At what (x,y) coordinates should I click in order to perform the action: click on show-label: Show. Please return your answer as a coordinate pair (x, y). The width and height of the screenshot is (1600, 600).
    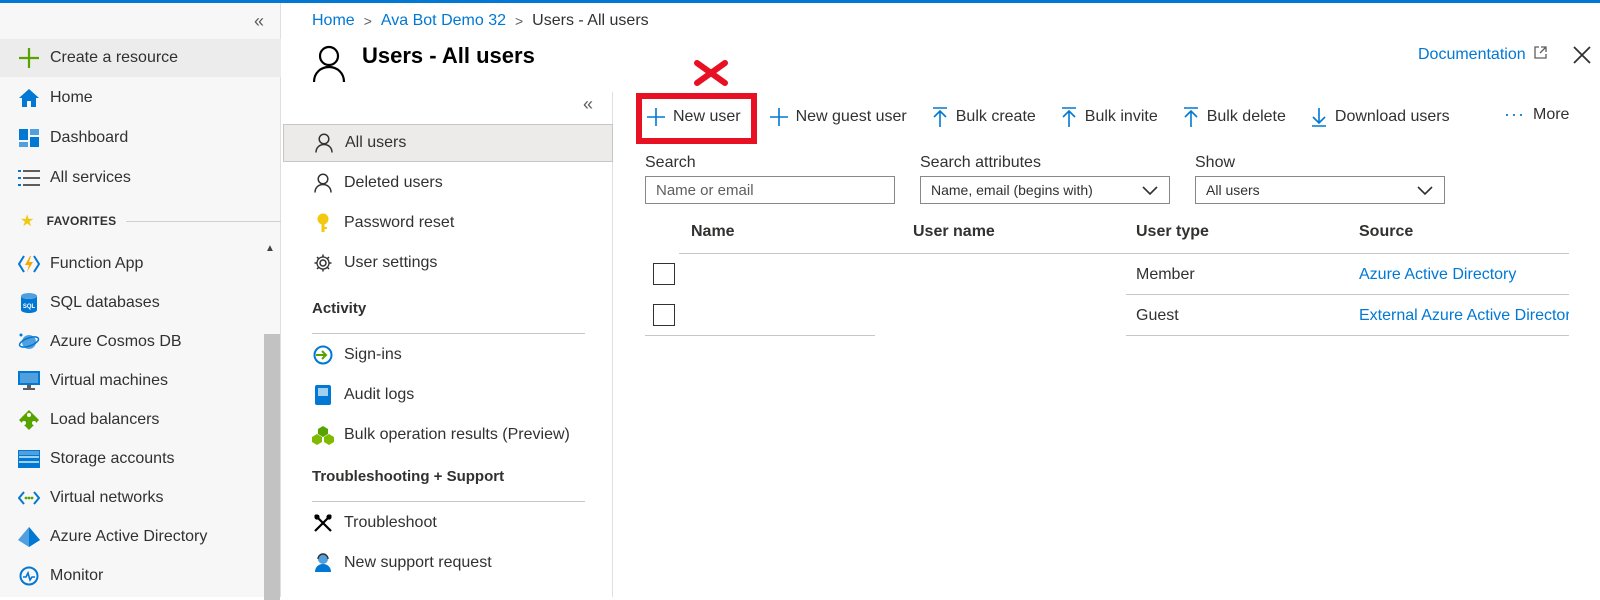
    Looking at the image, I should click on (1215, 162).